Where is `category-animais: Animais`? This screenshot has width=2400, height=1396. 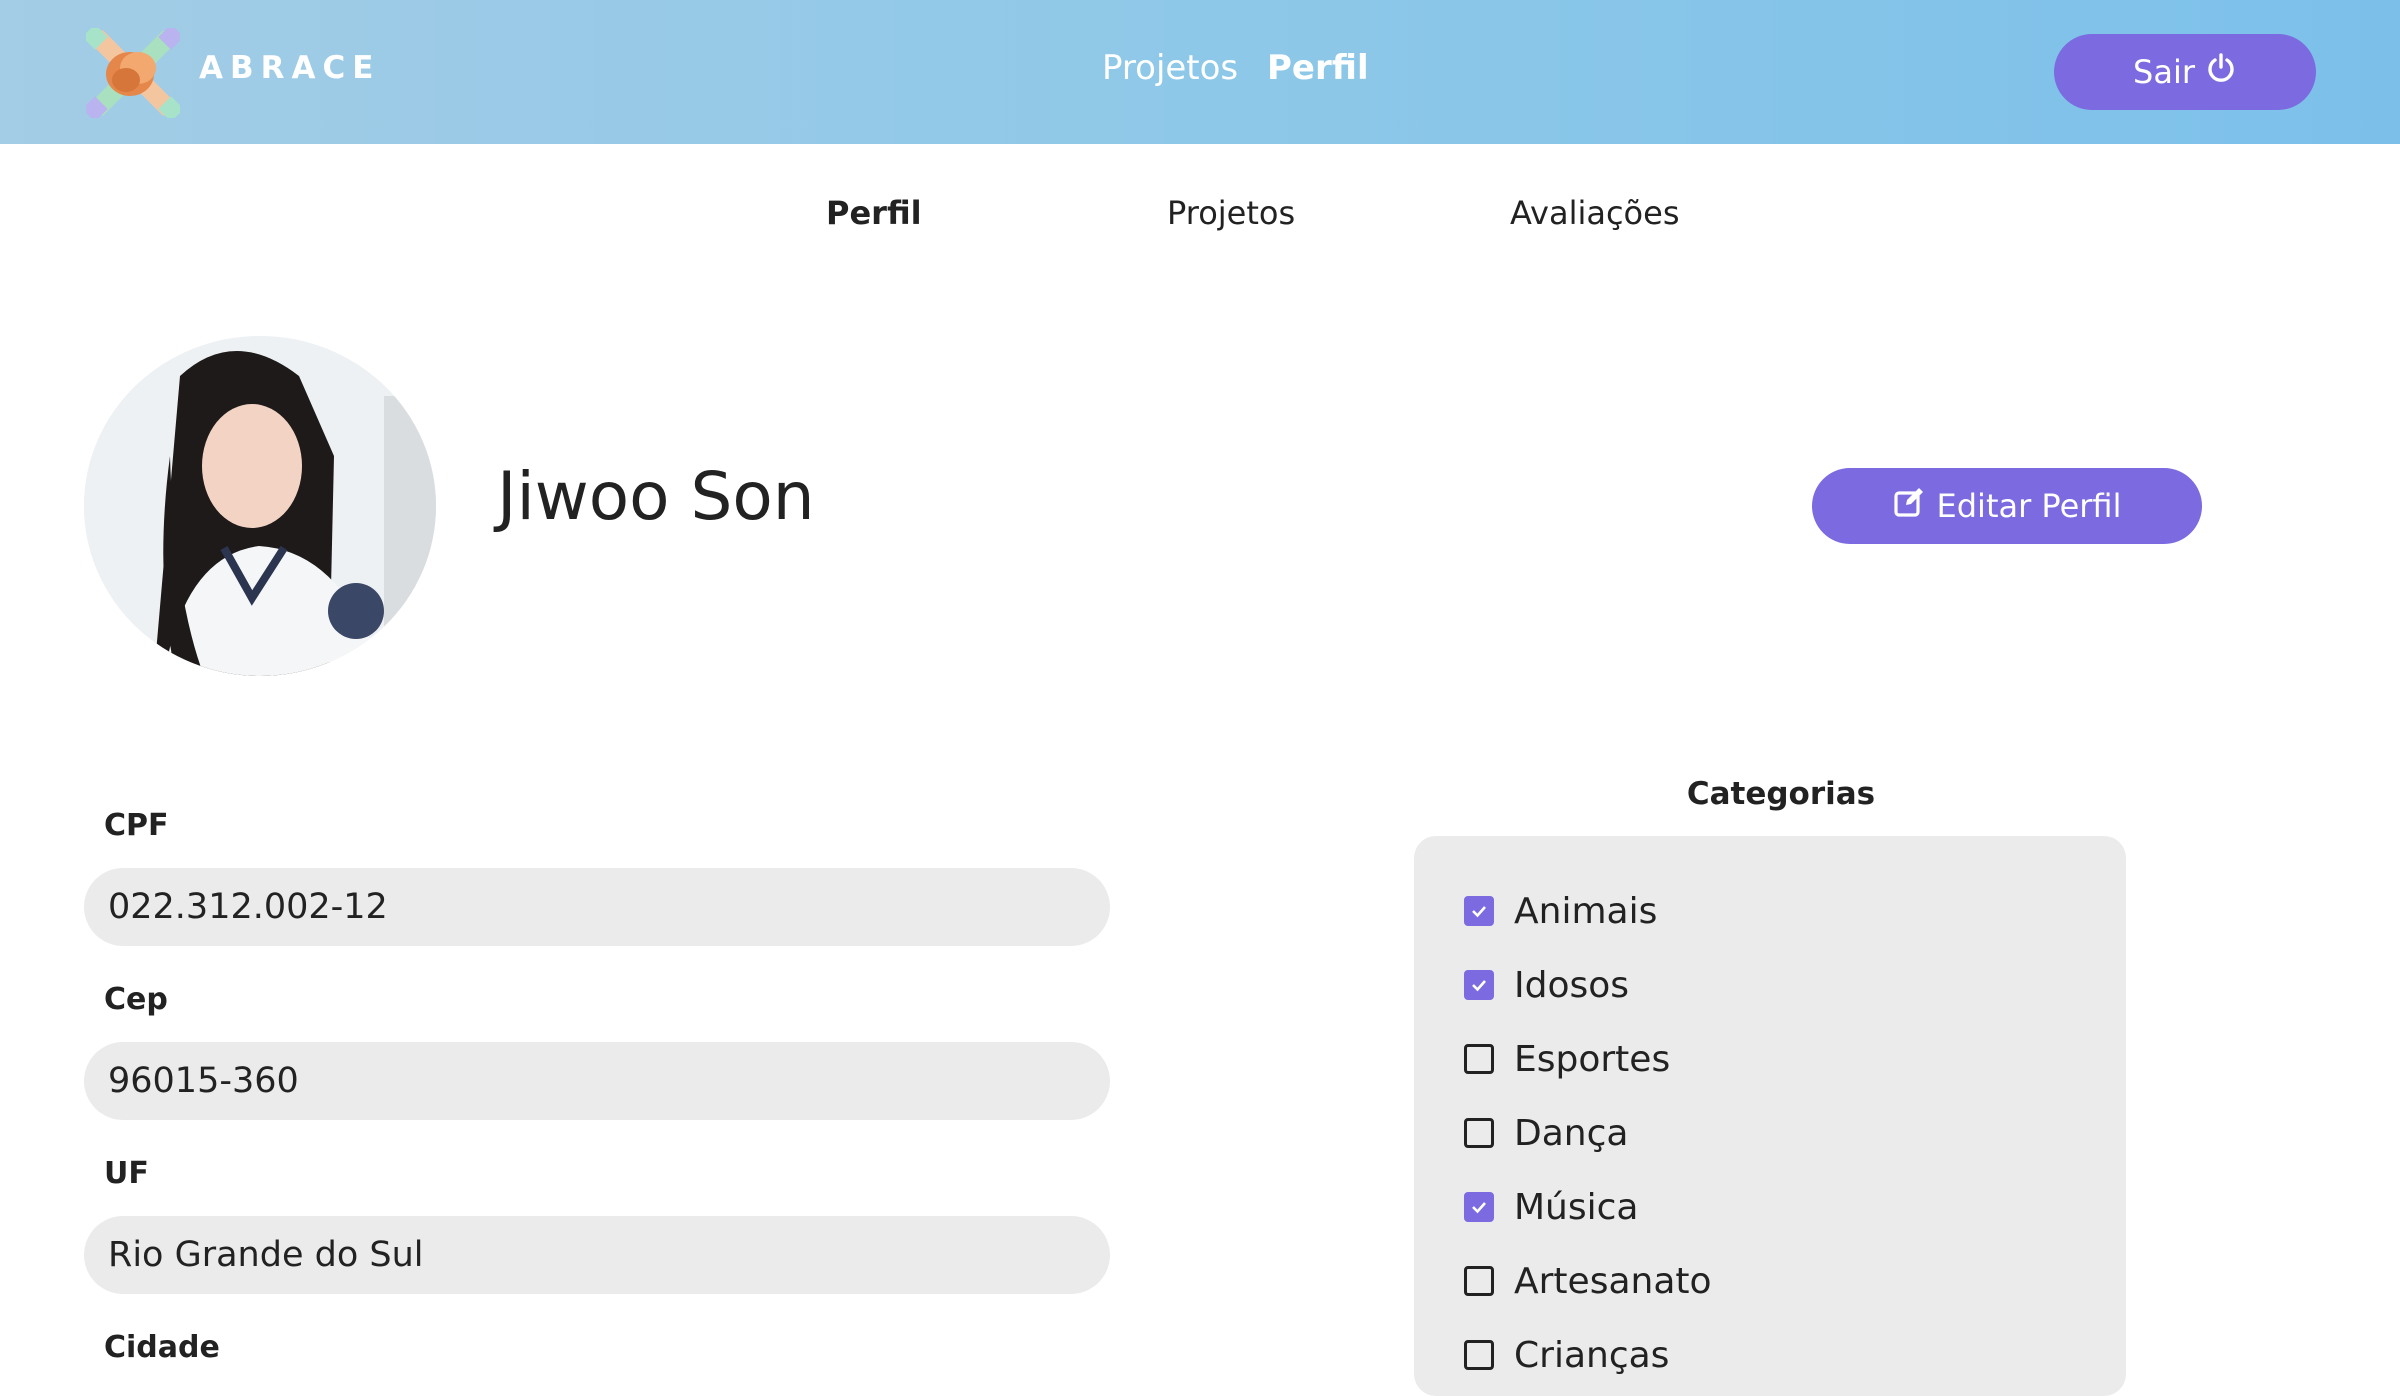
category-animais: Animais is located at coordinates (1560, 911).